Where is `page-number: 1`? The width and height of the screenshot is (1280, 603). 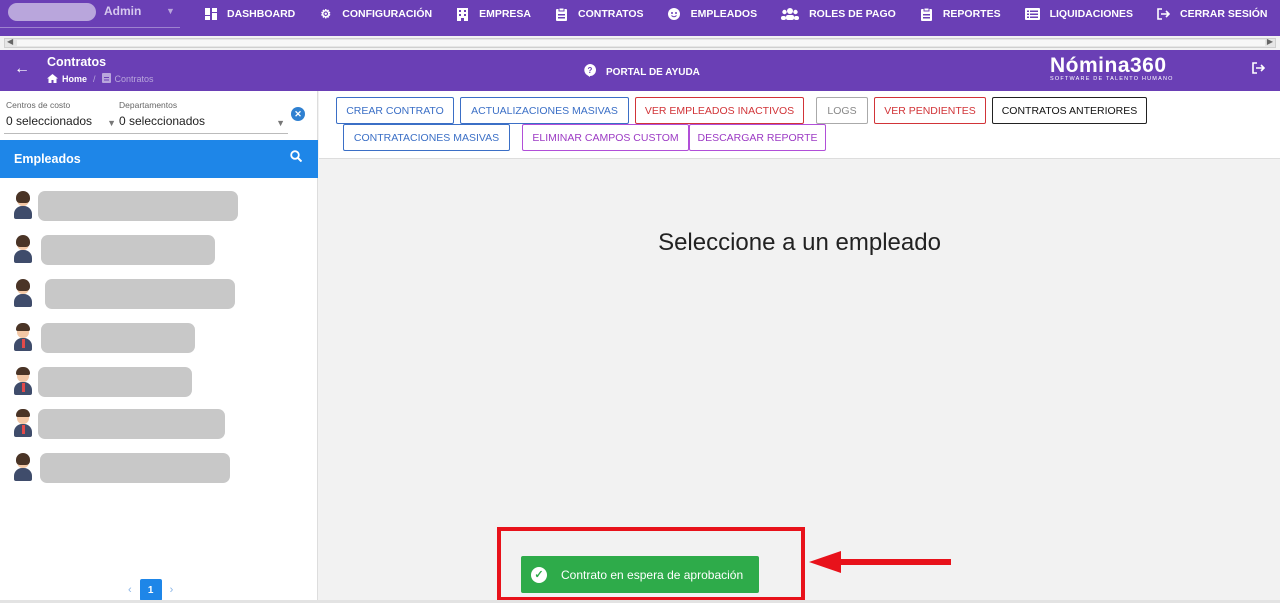 page-number: 1 is located at coordinates (150, 590).